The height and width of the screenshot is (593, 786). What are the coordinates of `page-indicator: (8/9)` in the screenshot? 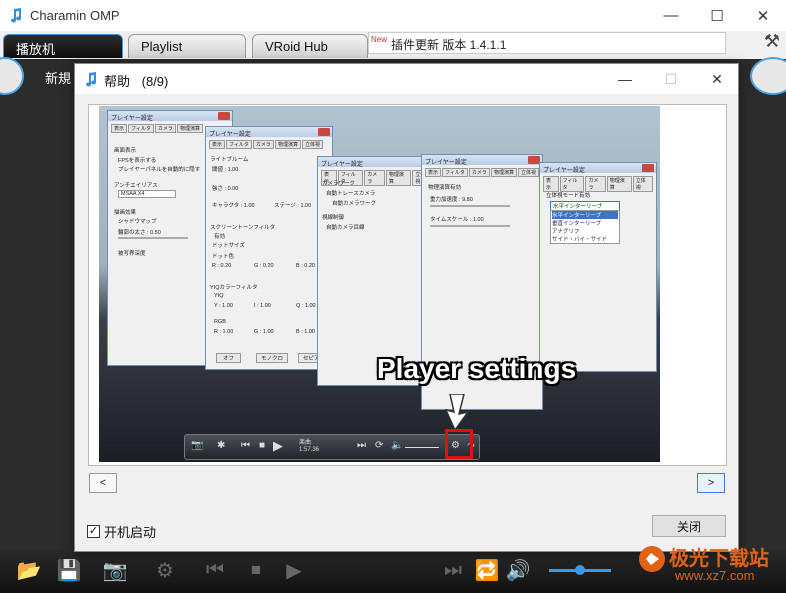 It's located at (155, 81).